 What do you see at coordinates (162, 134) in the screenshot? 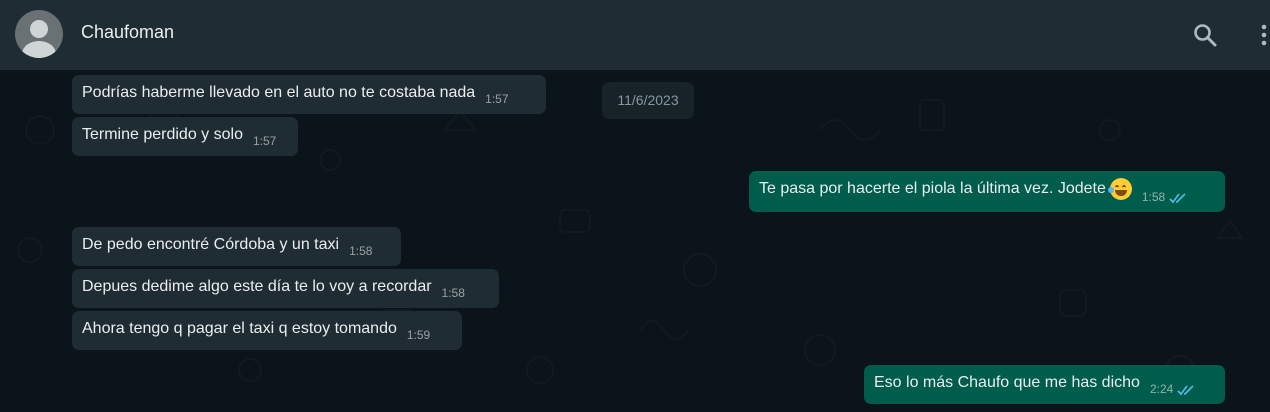
I see `message-text: Termine perdido y solo` at bounding box center [162, 134].